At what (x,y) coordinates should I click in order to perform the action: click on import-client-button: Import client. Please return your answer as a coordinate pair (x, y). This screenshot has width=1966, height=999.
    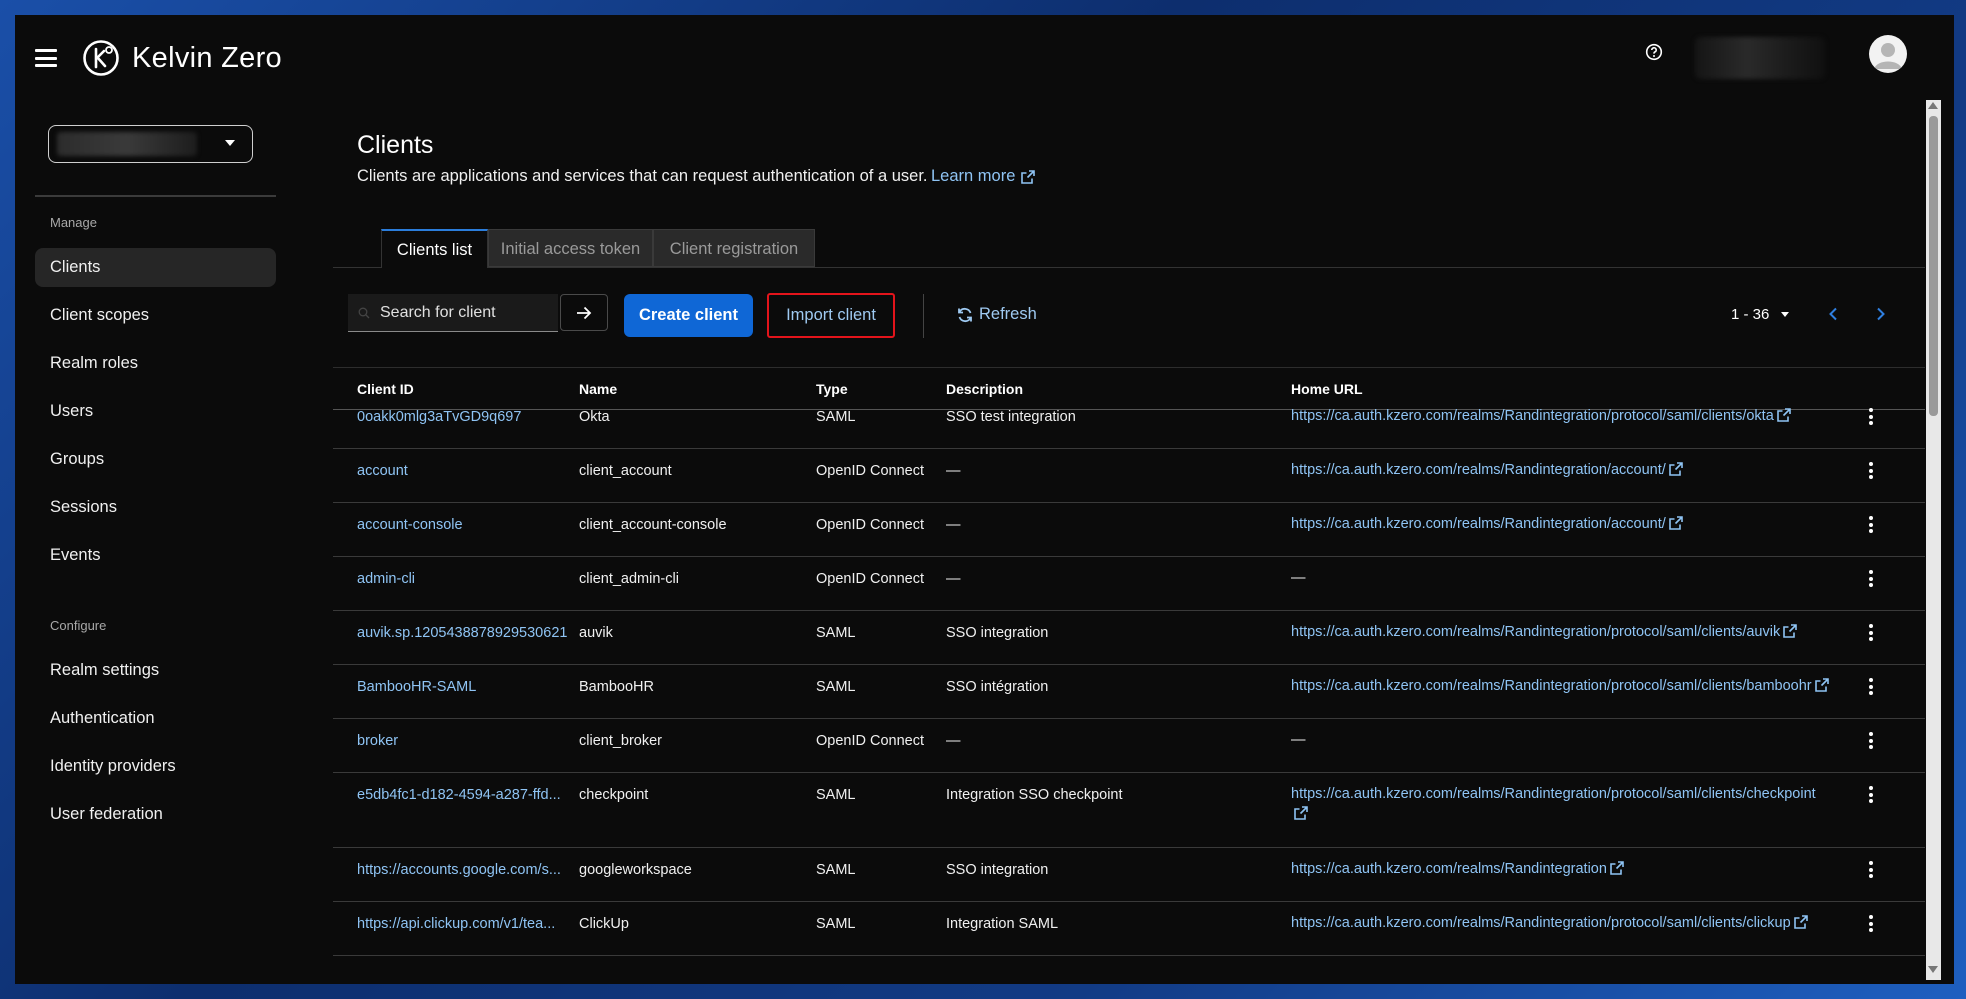
    Looking at the image, I should click on (831, 315).